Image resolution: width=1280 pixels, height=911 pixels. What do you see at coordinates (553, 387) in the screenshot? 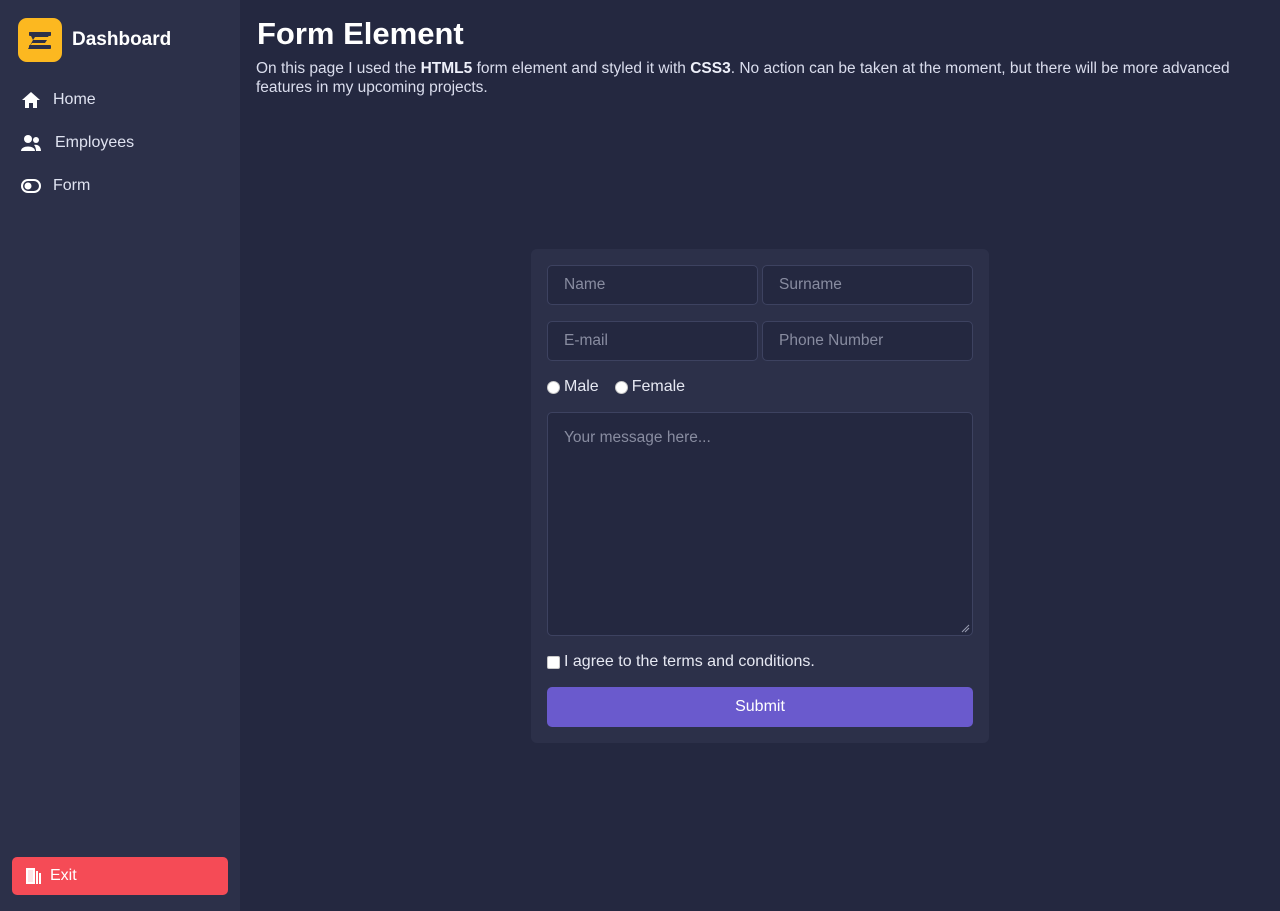
I see `male-radio` at bounding box center [553, 387].